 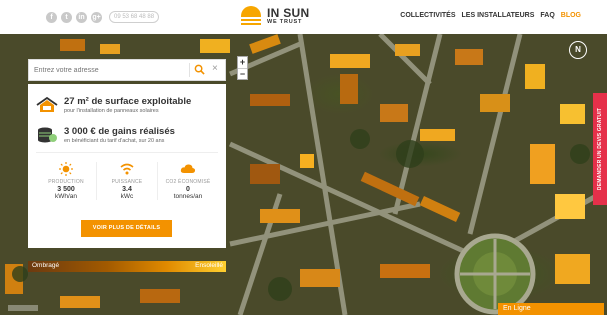 I want to click on stat-label: CO2 ÉCONOMISÉ, so click(x=188, y=182).